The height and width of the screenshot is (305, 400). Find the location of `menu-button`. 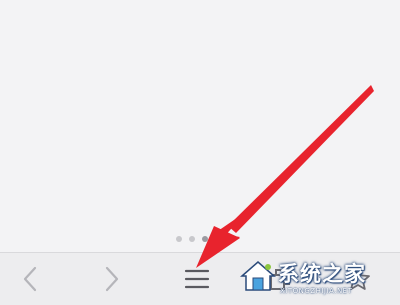

menu-button is located at coordinates (197, 279).